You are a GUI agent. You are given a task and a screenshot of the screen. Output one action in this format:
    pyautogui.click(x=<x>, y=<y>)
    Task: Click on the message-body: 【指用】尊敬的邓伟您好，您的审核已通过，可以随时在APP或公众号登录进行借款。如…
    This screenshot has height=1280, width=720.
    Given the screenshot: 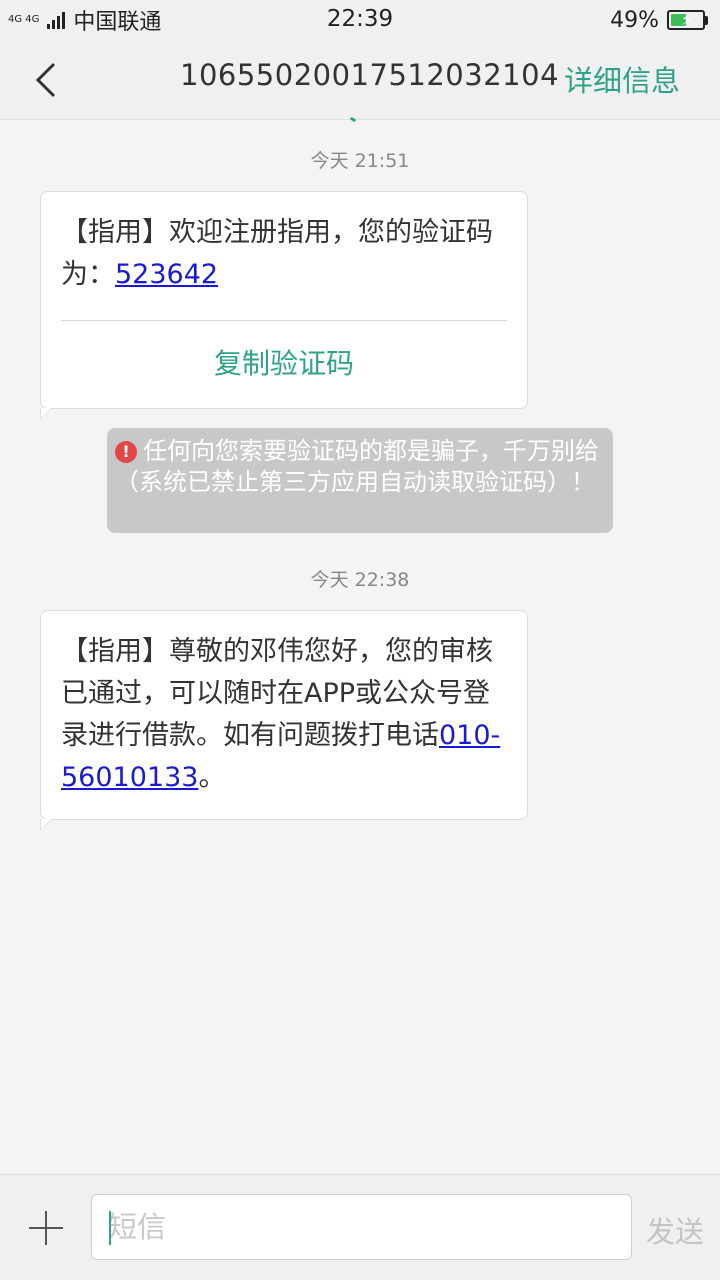 What is the action you would take?
    pyautogui.click(x=277, y=693)
    